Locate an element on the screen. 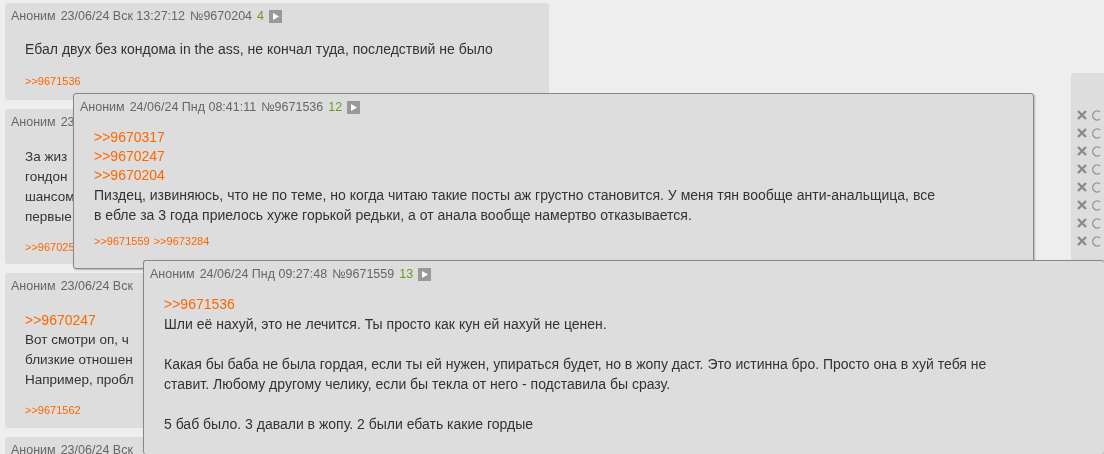 The height and width of the screenshot is (454, 1104). post-text: Ебал двух без кондома in the ass, не кончал туда, последствий не было is located at coordinates (259, 49).